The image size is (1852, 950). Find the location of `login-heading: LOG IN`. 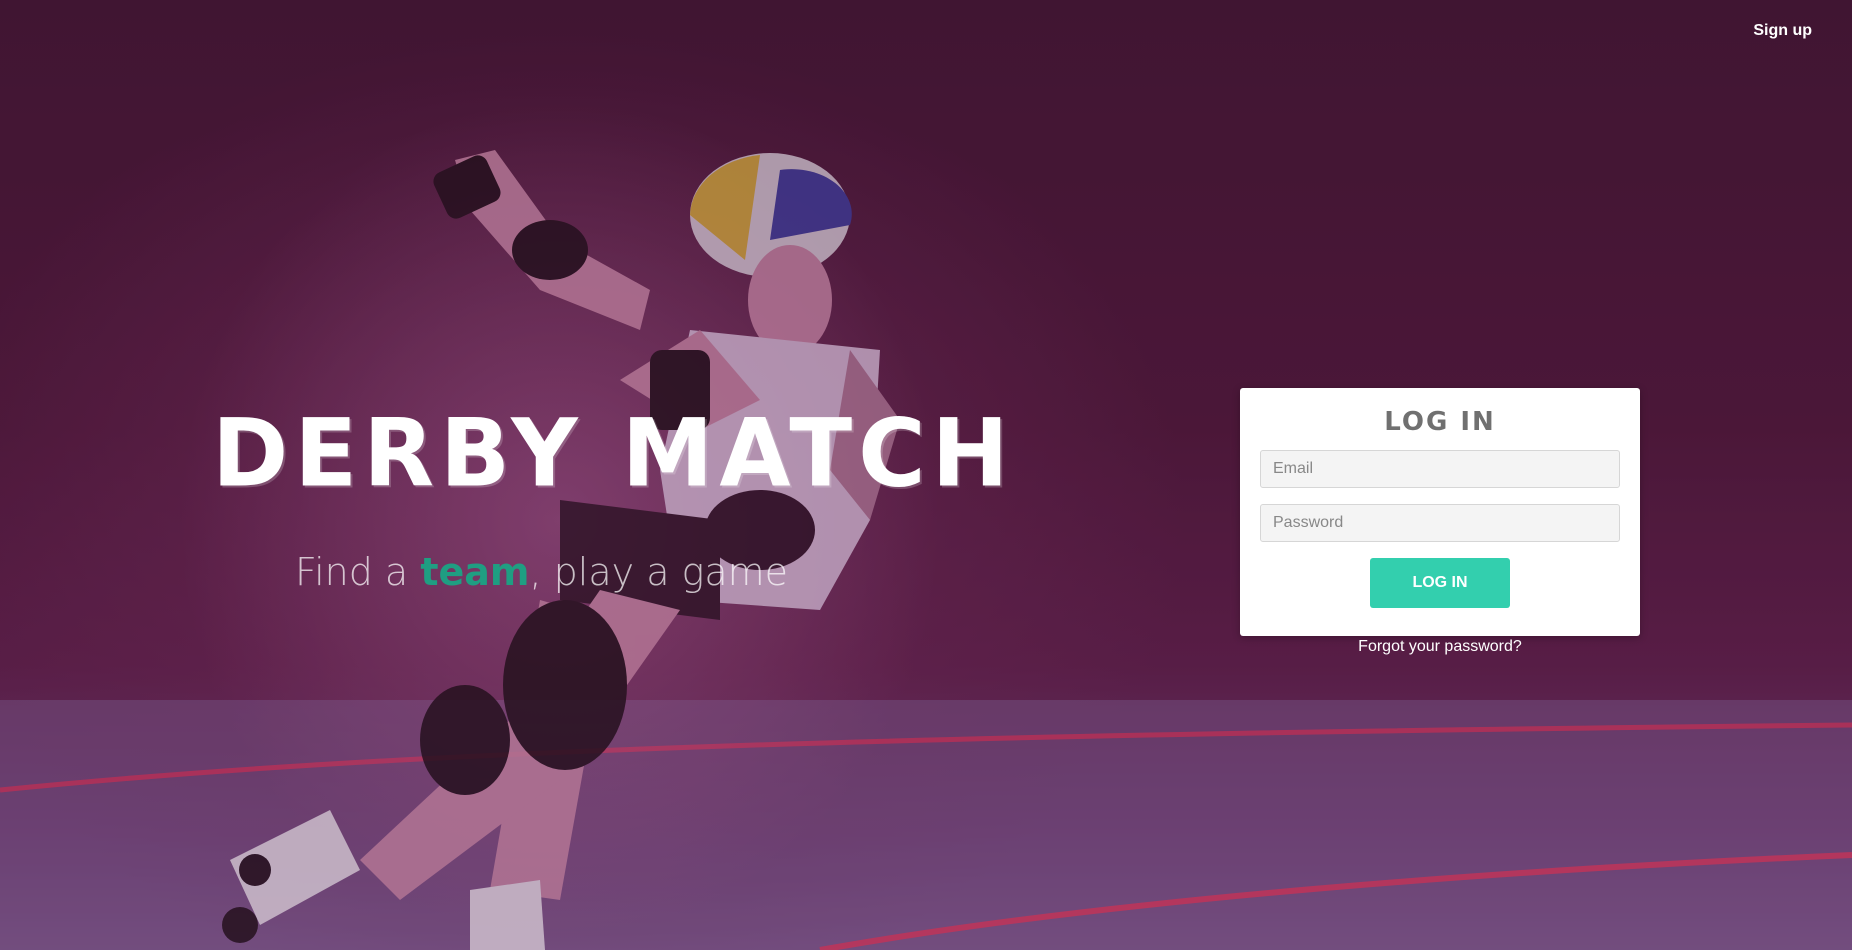

login-heading: LOG IN is located at coordinates (1440, 422).